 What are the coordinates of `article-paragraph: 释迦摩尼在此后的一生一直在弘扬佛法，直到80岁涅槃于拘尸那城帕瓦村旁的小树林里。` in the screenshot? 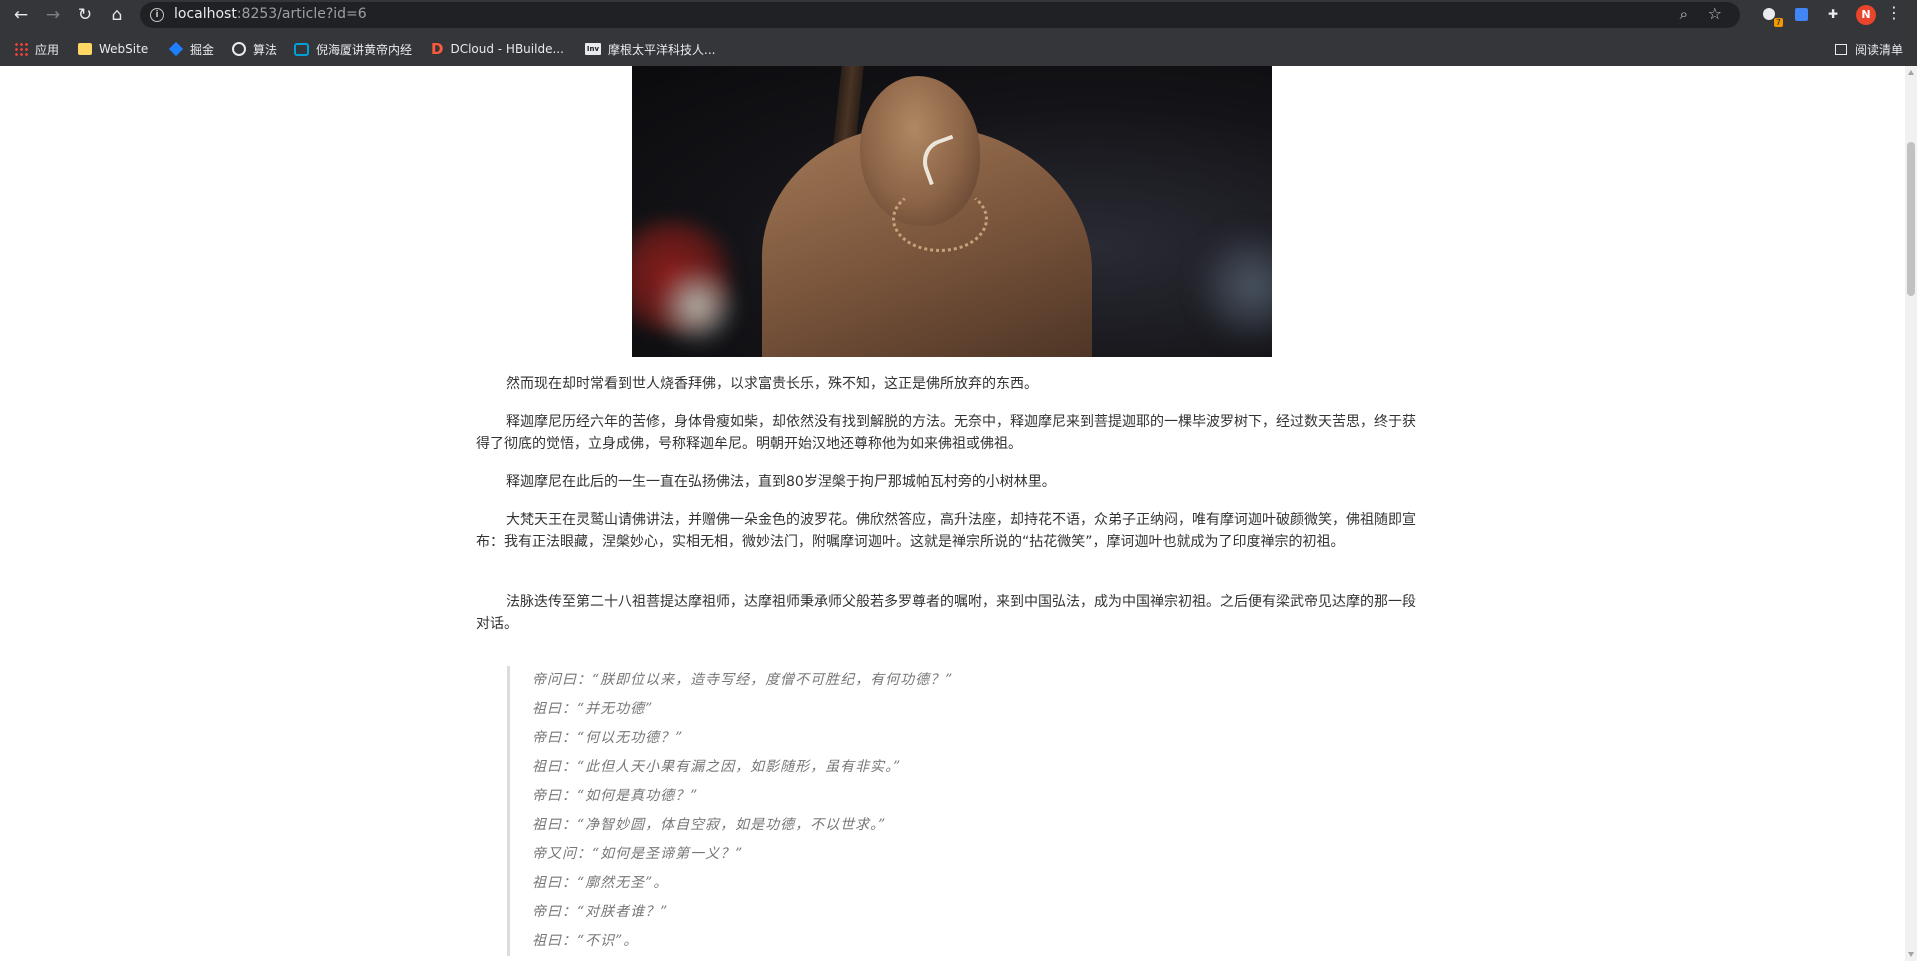 It's located at (781, 482).